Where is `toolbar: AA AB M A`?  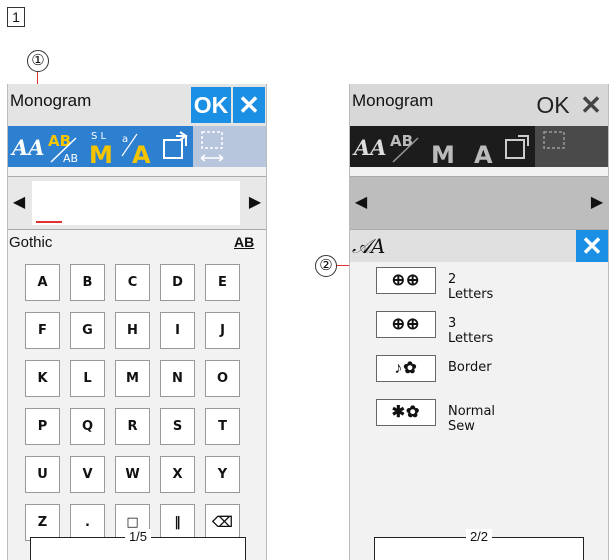
toolbar: AA AB M A is located at coordinates (479, 146).